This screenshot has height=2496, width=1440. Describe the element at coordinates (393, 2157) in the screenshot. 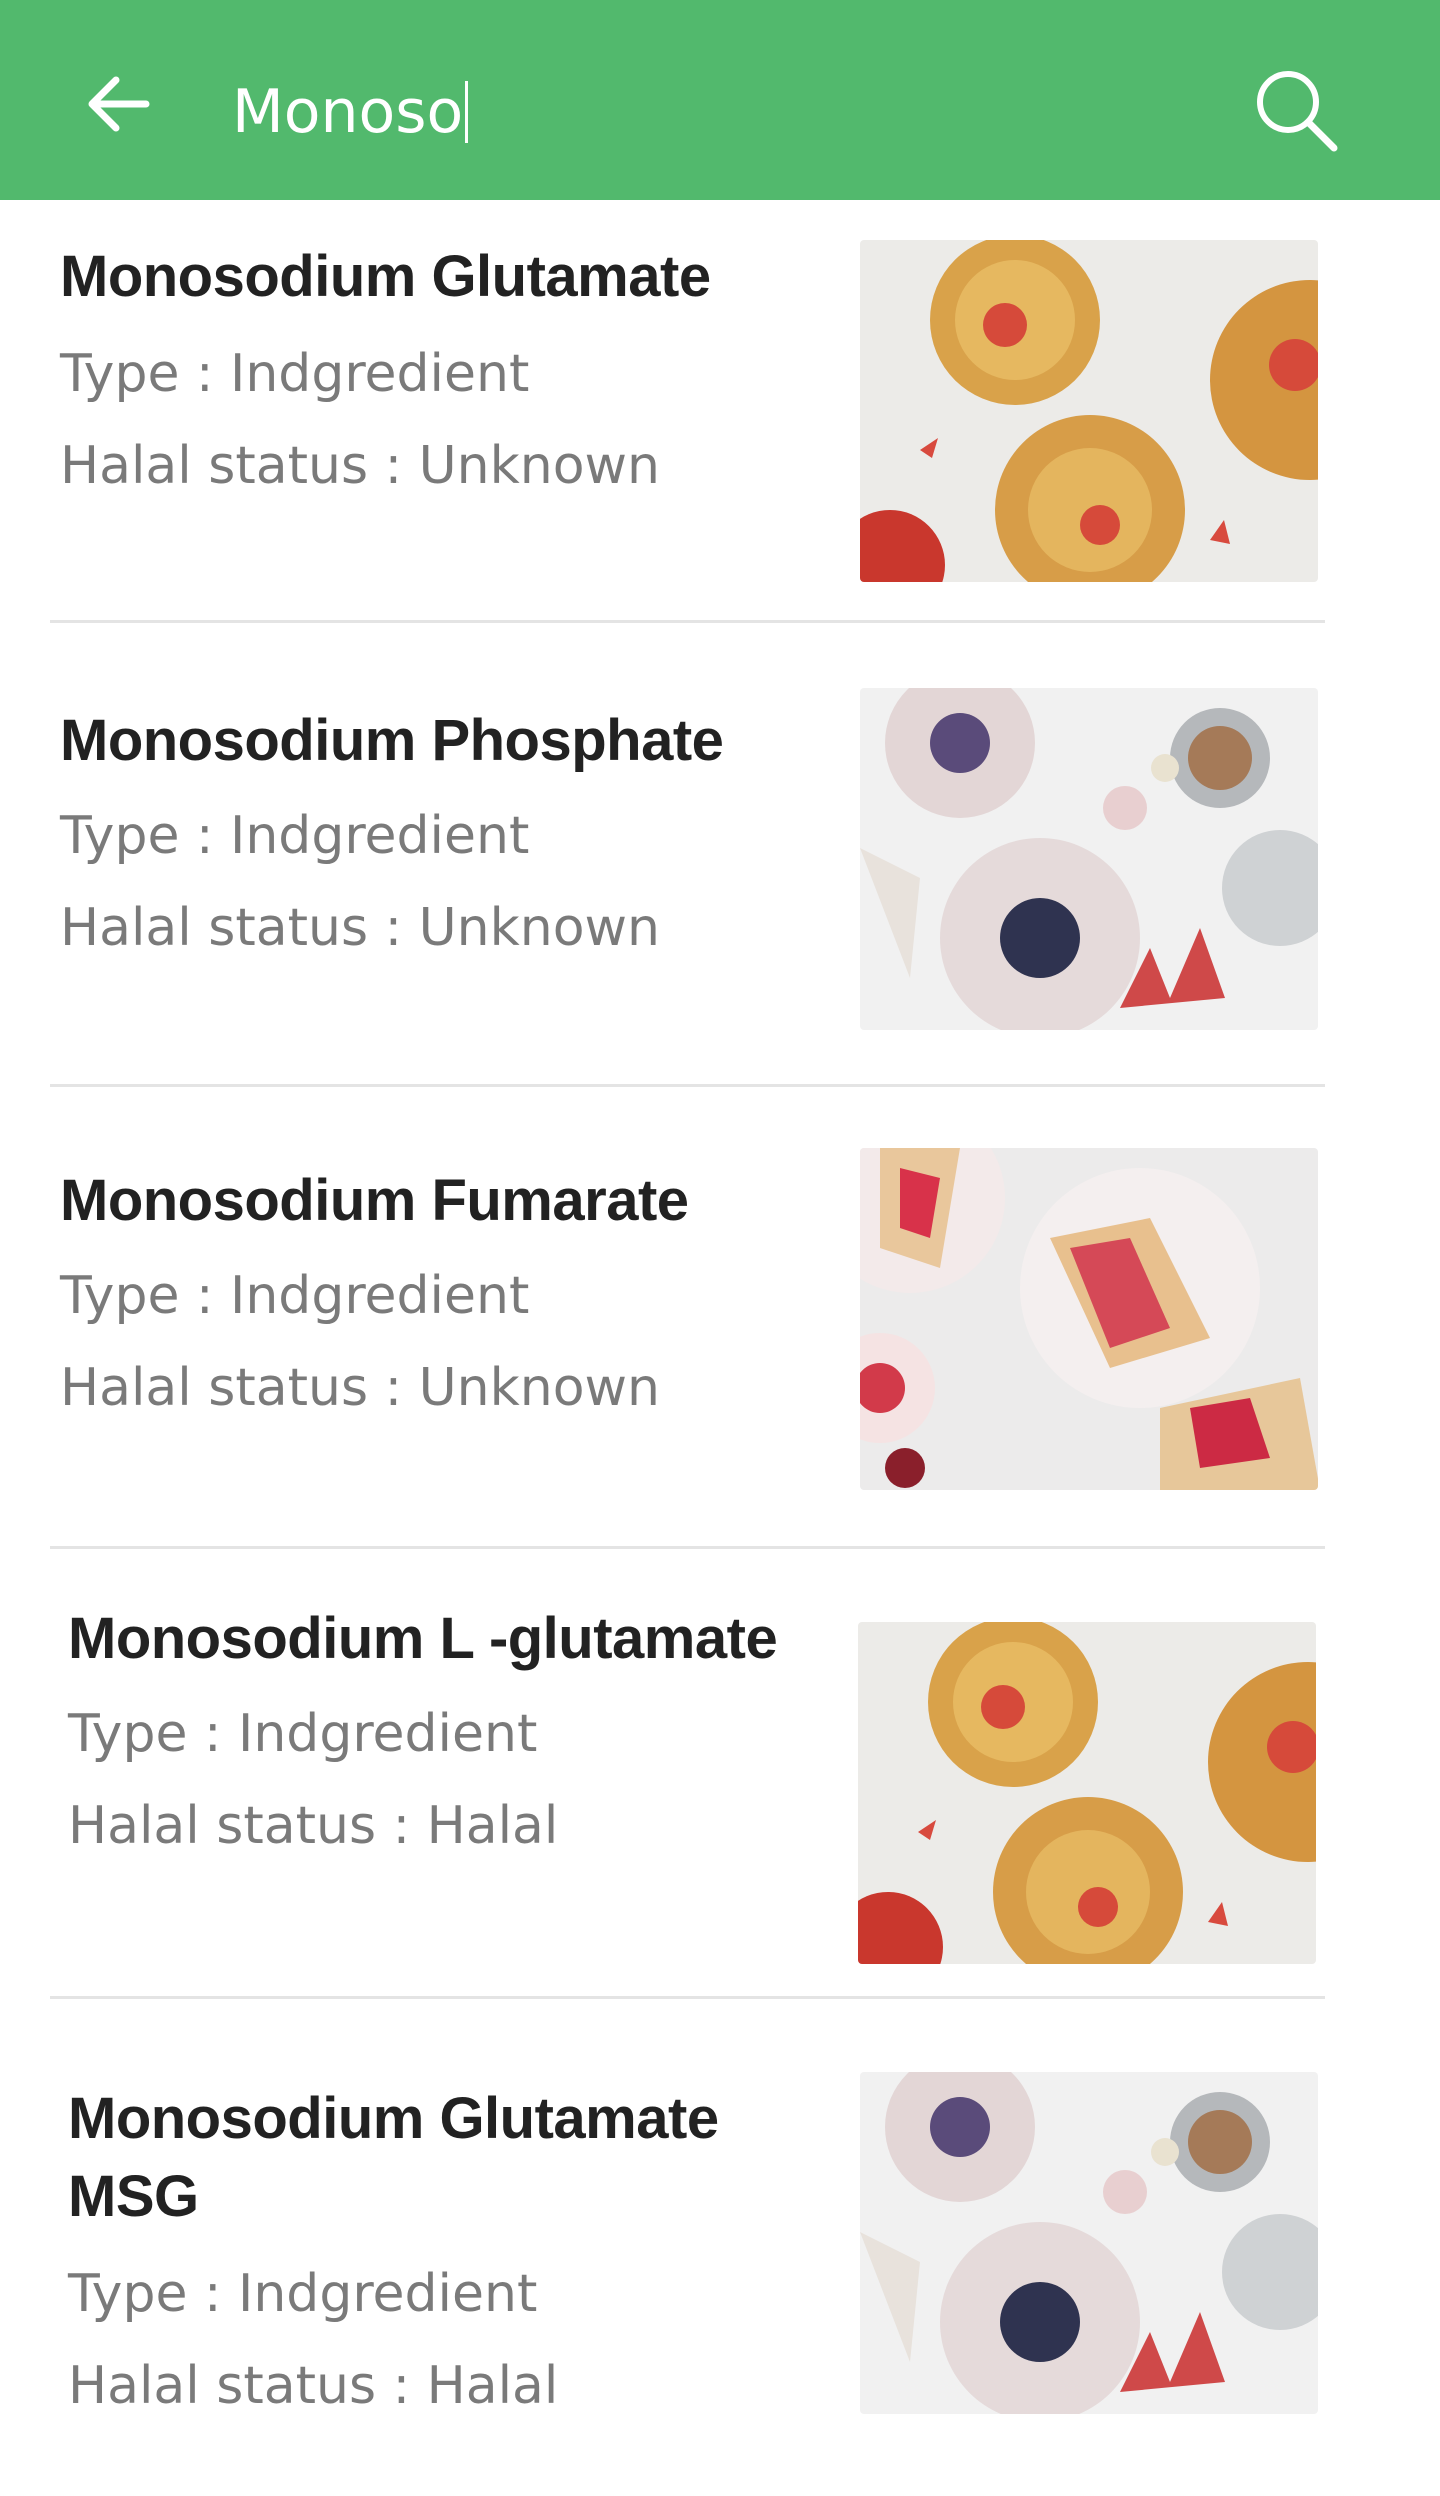

I see `item-title: Monosodium Glutamate MSG` at that location.